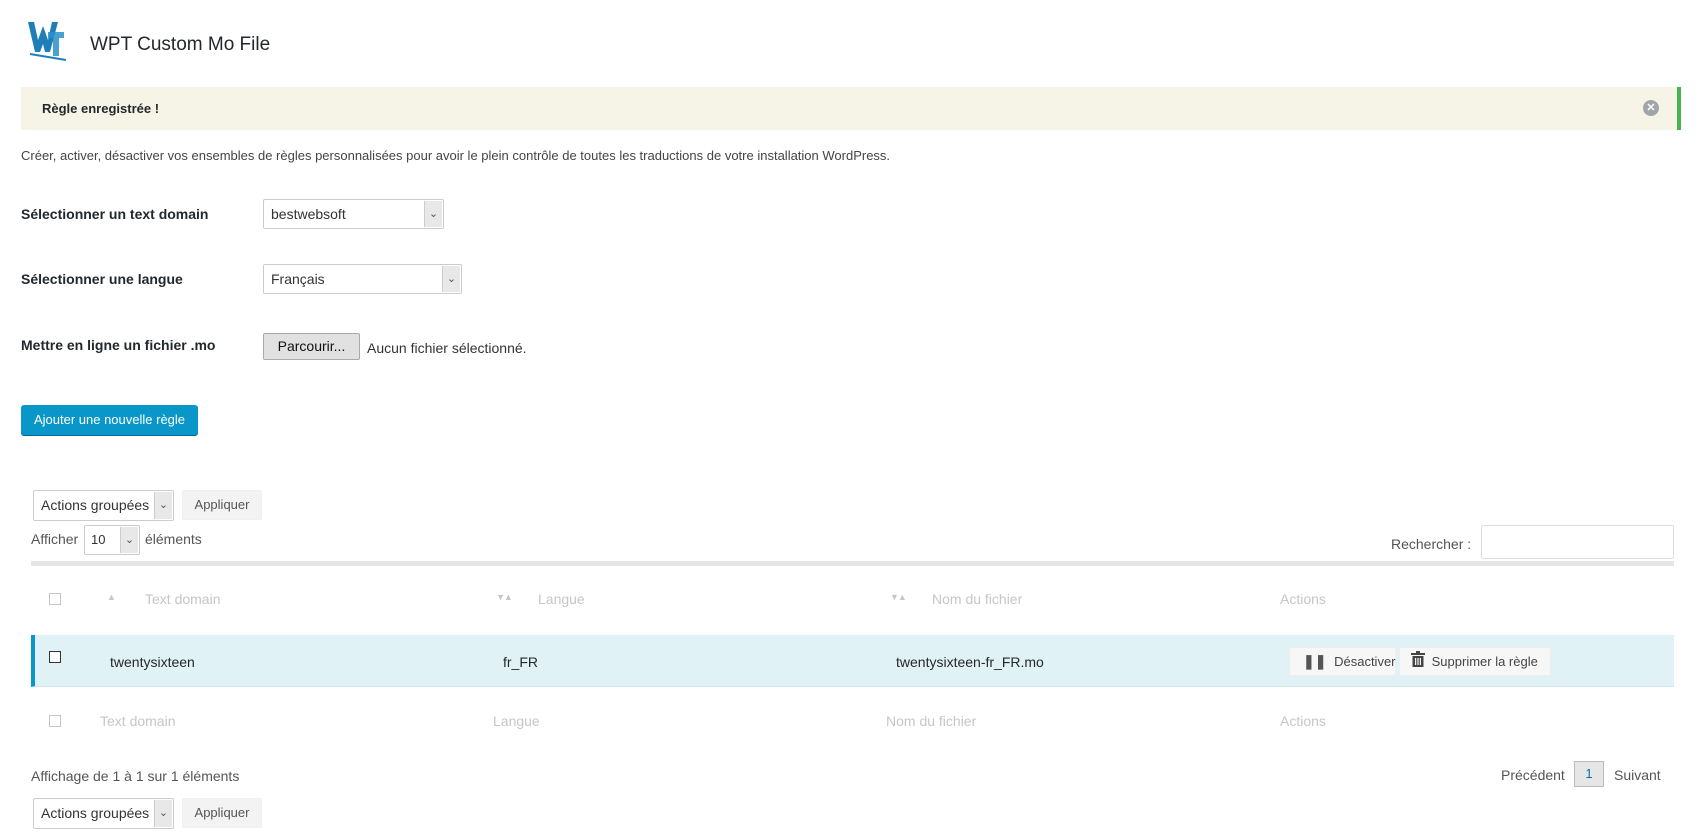 The image size is (1699, 835). Describe the element at coordinates (55, 599) in the screenshot. I see `select-all-checkbox` at that location.